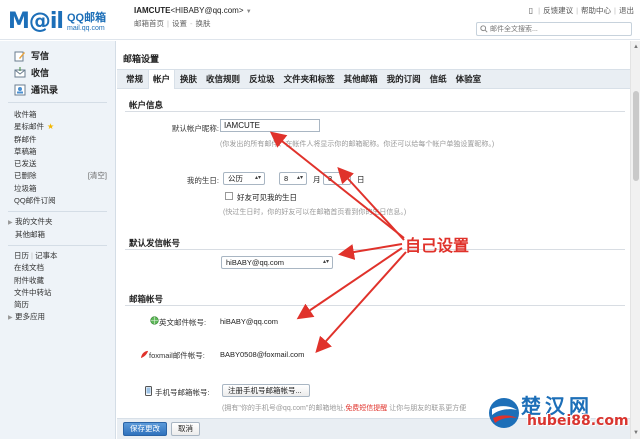 The image size is (640, 439). Describe the element at coordinates (148, 391) in the screenshot. I see `phone-icon` at that location.